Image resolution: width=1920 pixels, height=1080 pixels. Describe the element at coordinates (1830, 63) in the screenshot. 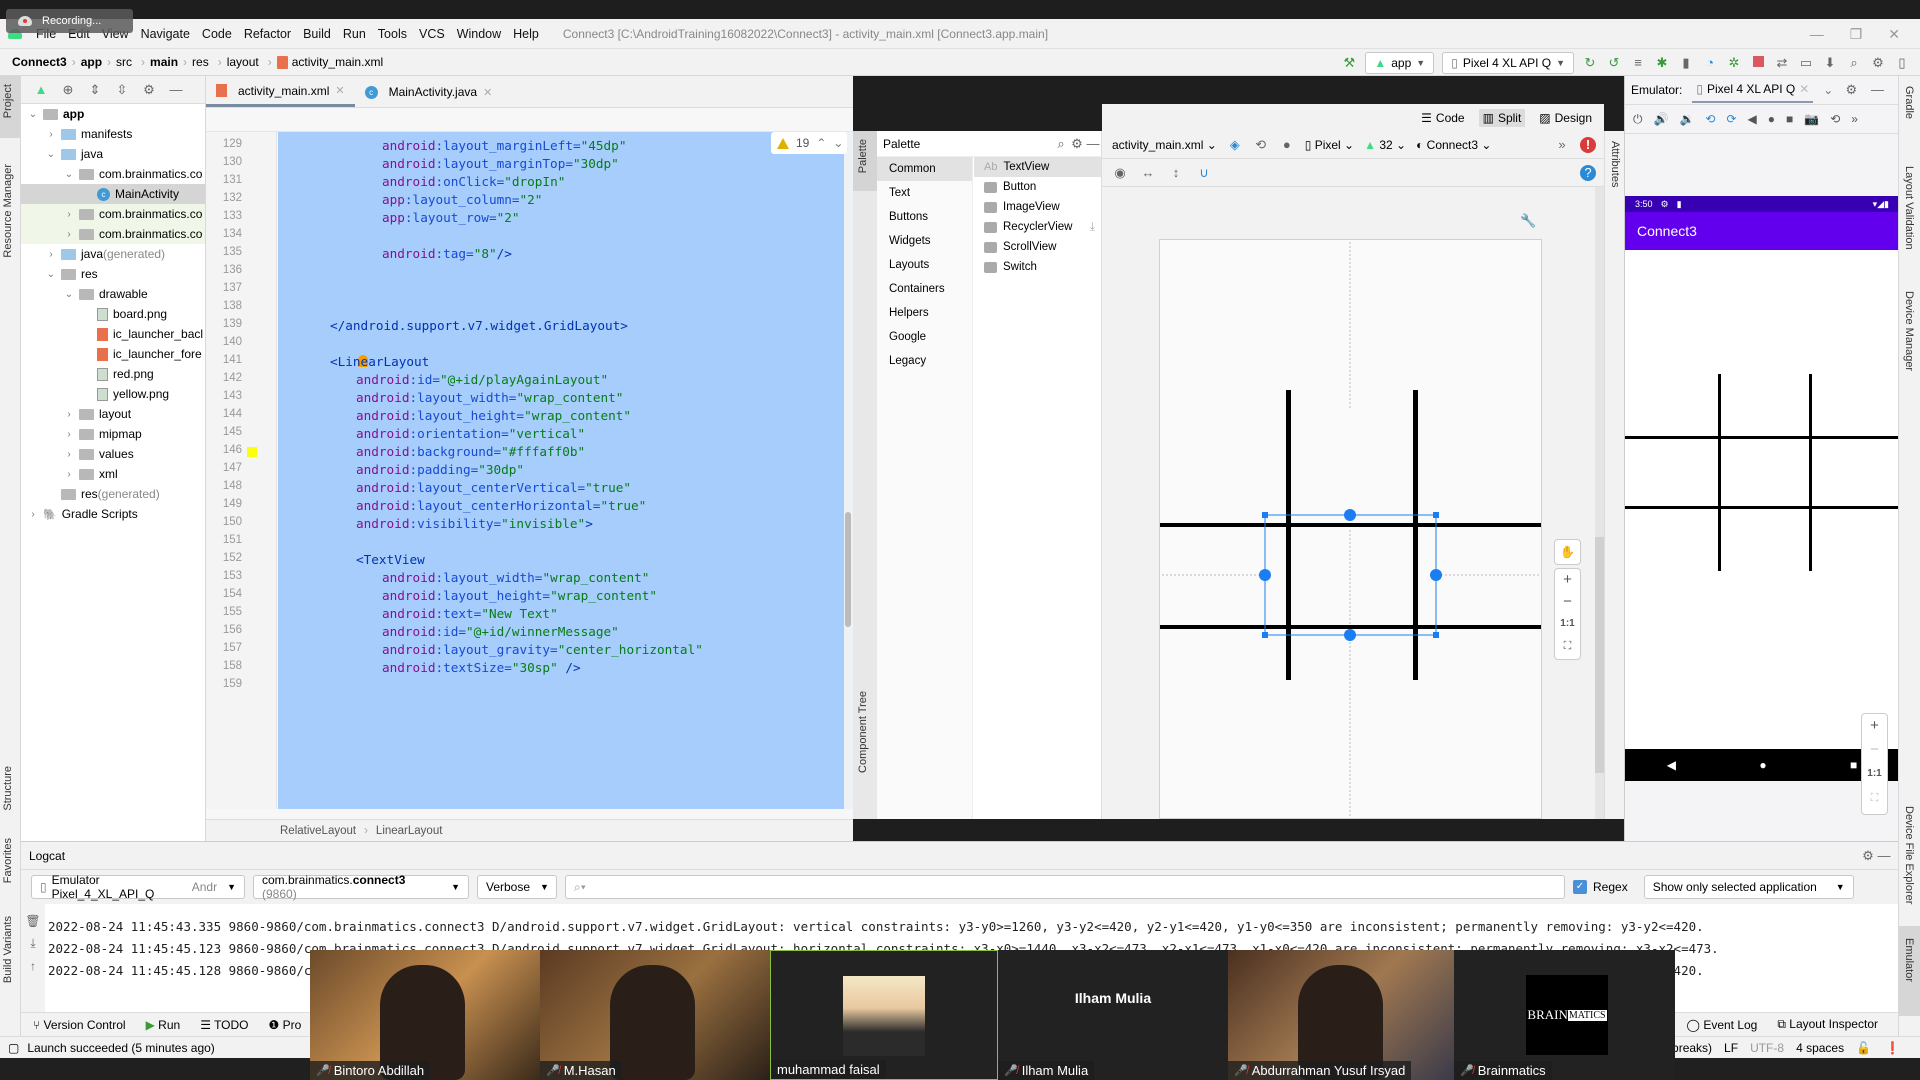

I see `sdk-manager-icon: ⬇` at that location.